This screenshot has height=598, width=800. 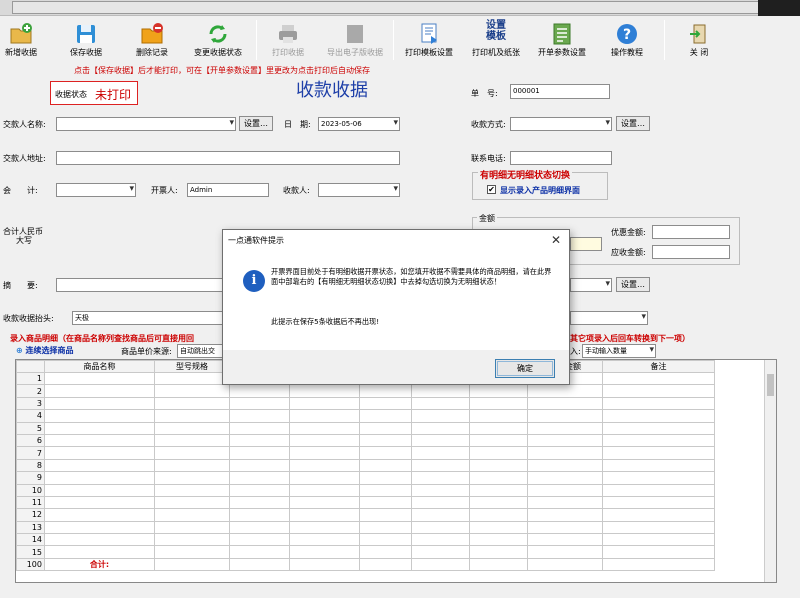 I want to click on table-row: 9, so click(x=365, y=478).